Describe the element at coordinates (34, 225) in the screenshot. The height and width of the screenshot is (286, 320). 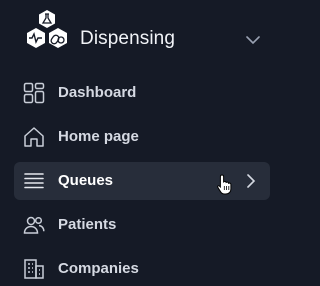
I see `users-icon` at that location.